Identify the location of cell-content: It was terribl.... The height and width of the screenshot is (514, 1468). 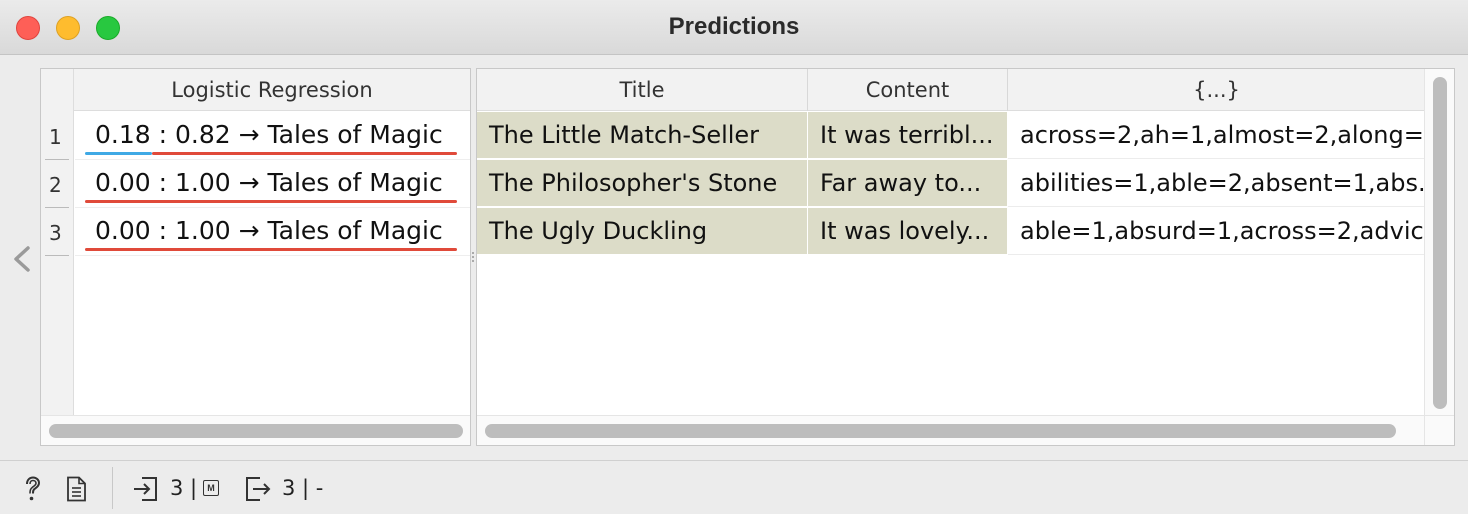
(908, 135).